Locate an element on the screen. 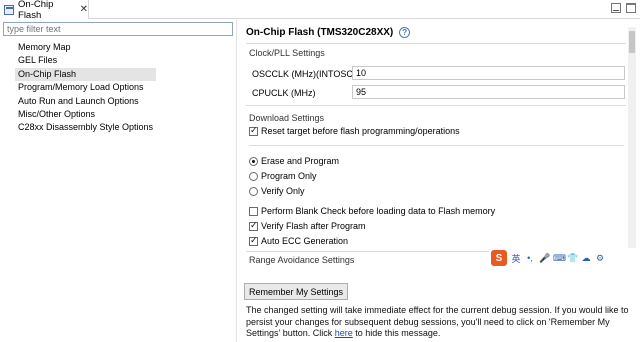 This screenshot has width=640, height=342. cpuclk-input is located at coordinates (488, 92).